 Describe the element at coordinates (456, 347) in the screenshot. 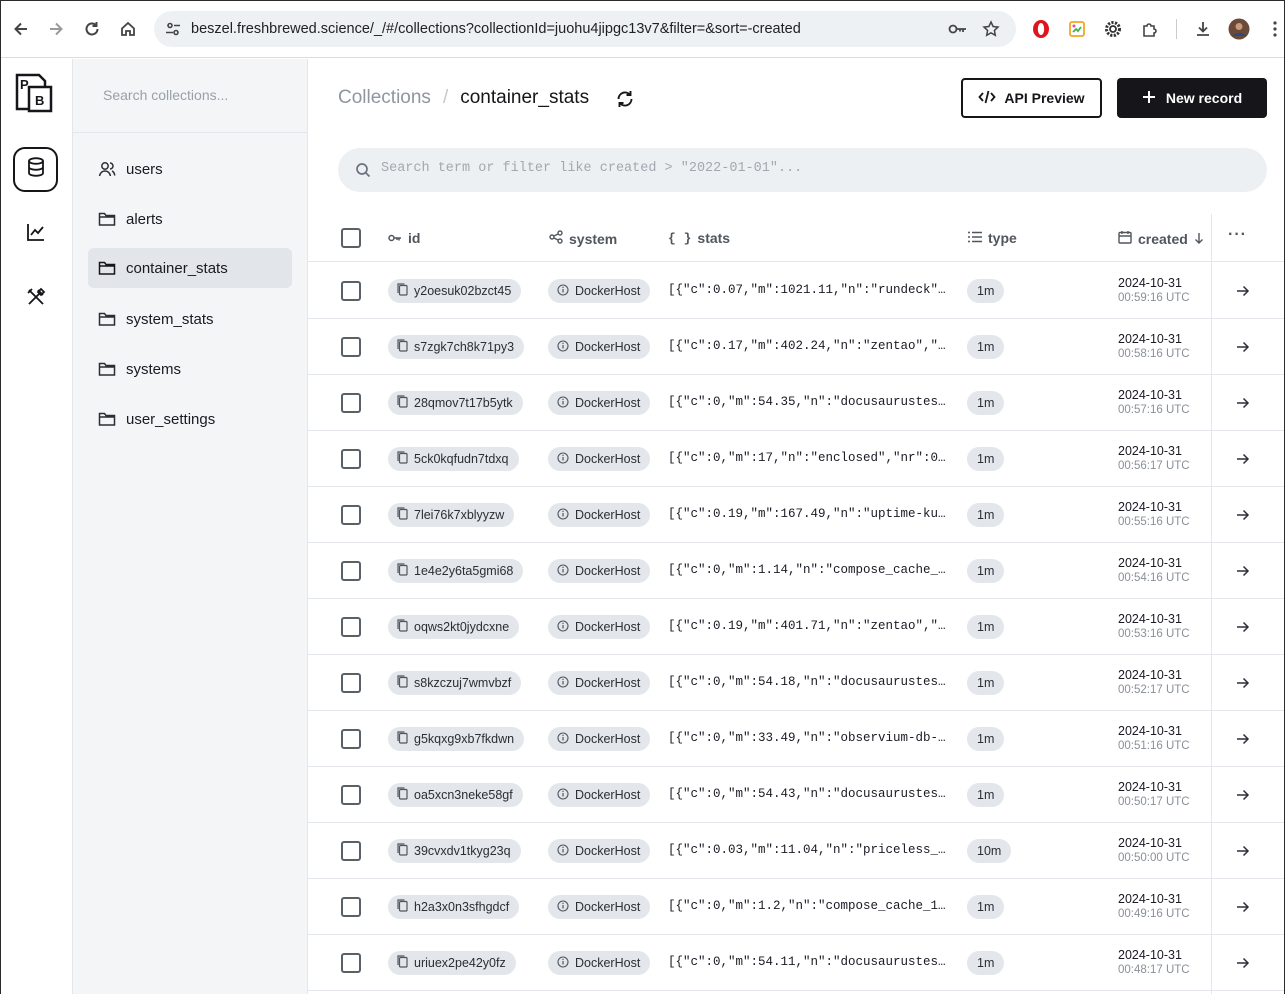

I see `record-id-pill: s7zgk7ch8k71py3` at that location.